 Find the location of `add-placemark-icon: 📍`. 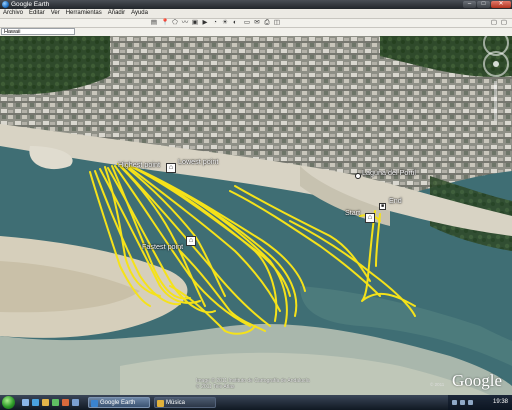

add-placemark-icon: 📍 is located at coordinates (165, 23).